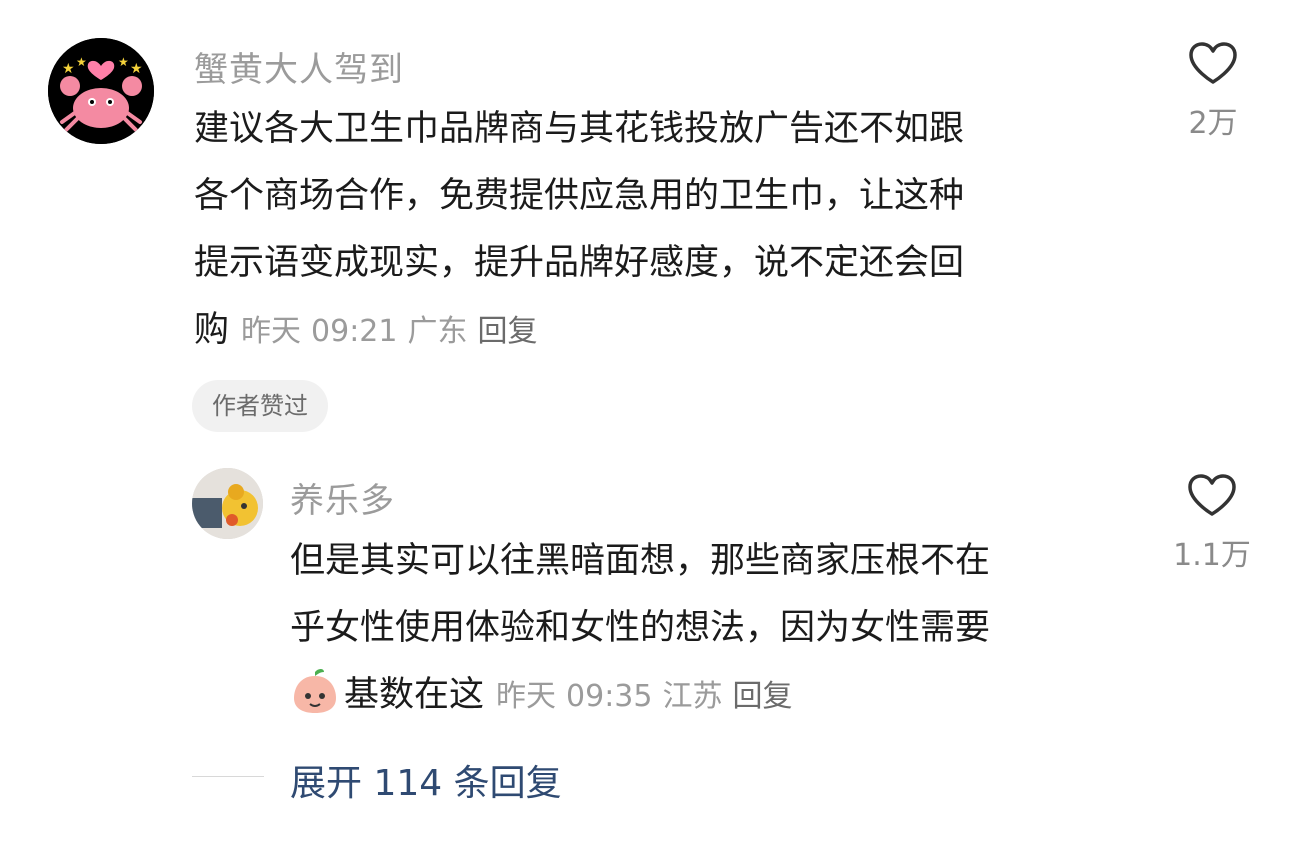 This screenshot has height=842, width=1290. Describe the element at coordinates (692, 696) in the screenshot. I see `comment-location: 江苏` at that location.